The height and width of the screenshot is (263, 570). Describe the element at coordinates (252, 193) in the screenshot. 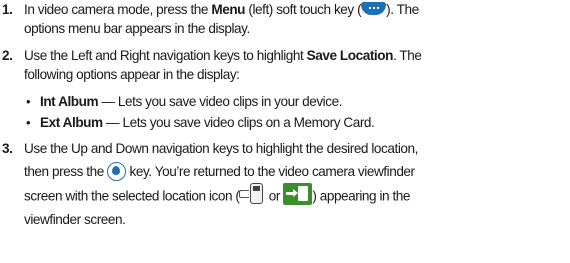

I see `phone-location-icon` at that location.